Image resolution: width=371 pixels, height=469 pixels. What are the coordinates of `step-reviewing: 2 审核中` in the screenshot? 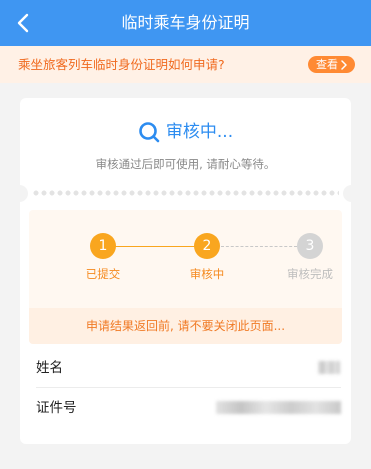 It's located at (207, 257).